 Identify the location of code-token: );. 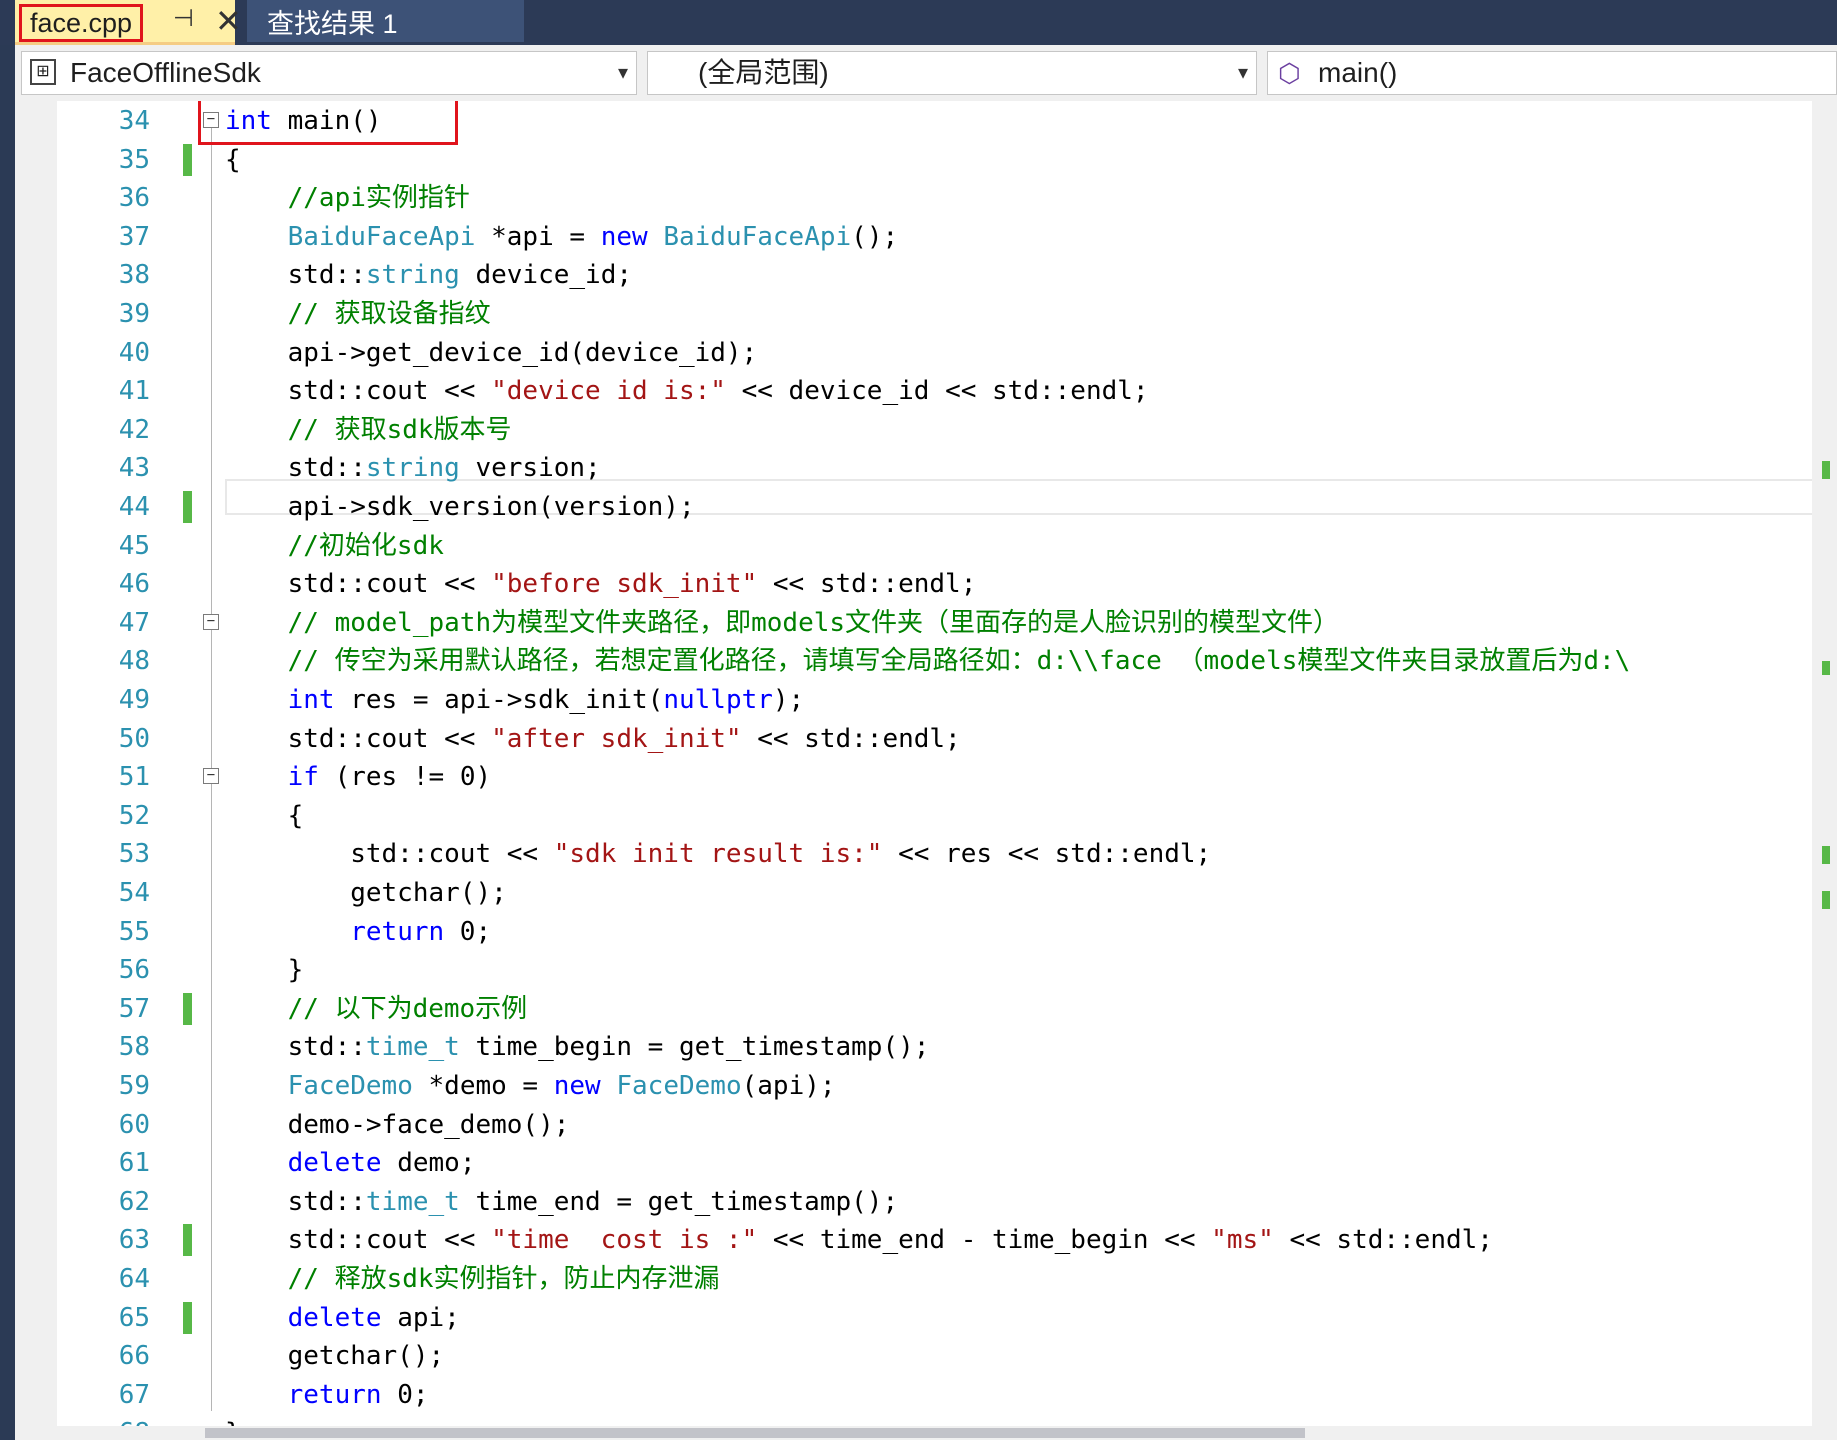
(788, 700).